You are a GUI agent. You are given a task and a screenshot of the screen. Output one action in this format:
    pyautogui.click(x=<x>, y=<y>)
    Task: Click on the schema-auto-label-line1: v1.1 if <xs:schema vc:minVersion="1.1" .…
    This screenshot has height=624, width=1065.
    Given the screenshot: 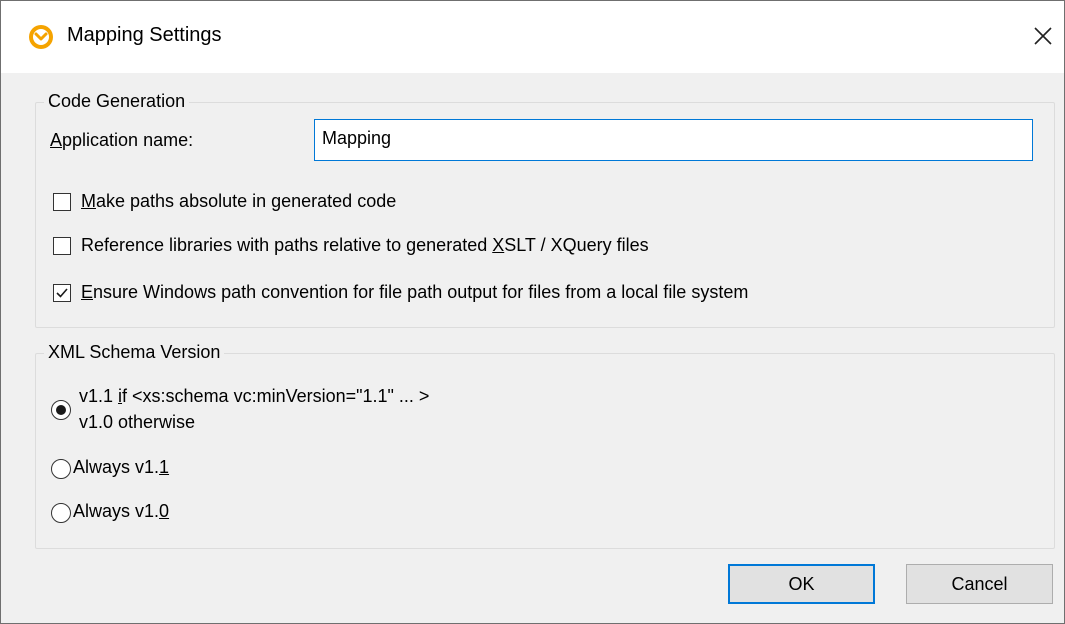 What is the action you would take?
    pyautogui.click(x=254, y=396)
    